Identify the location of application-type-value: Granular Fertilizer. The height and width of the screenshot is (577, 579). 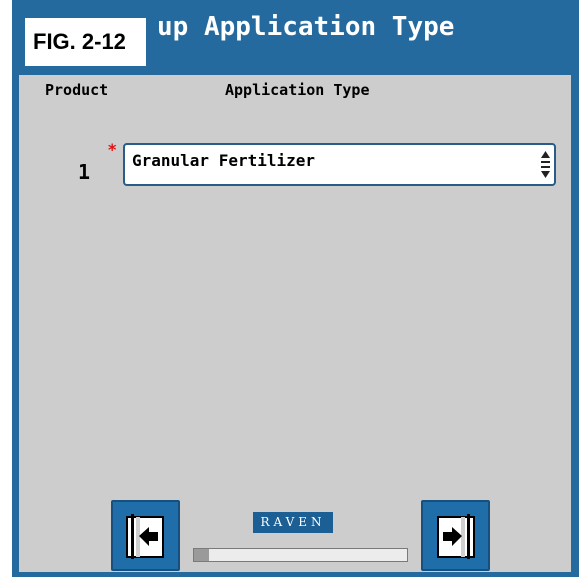
(224, 160).